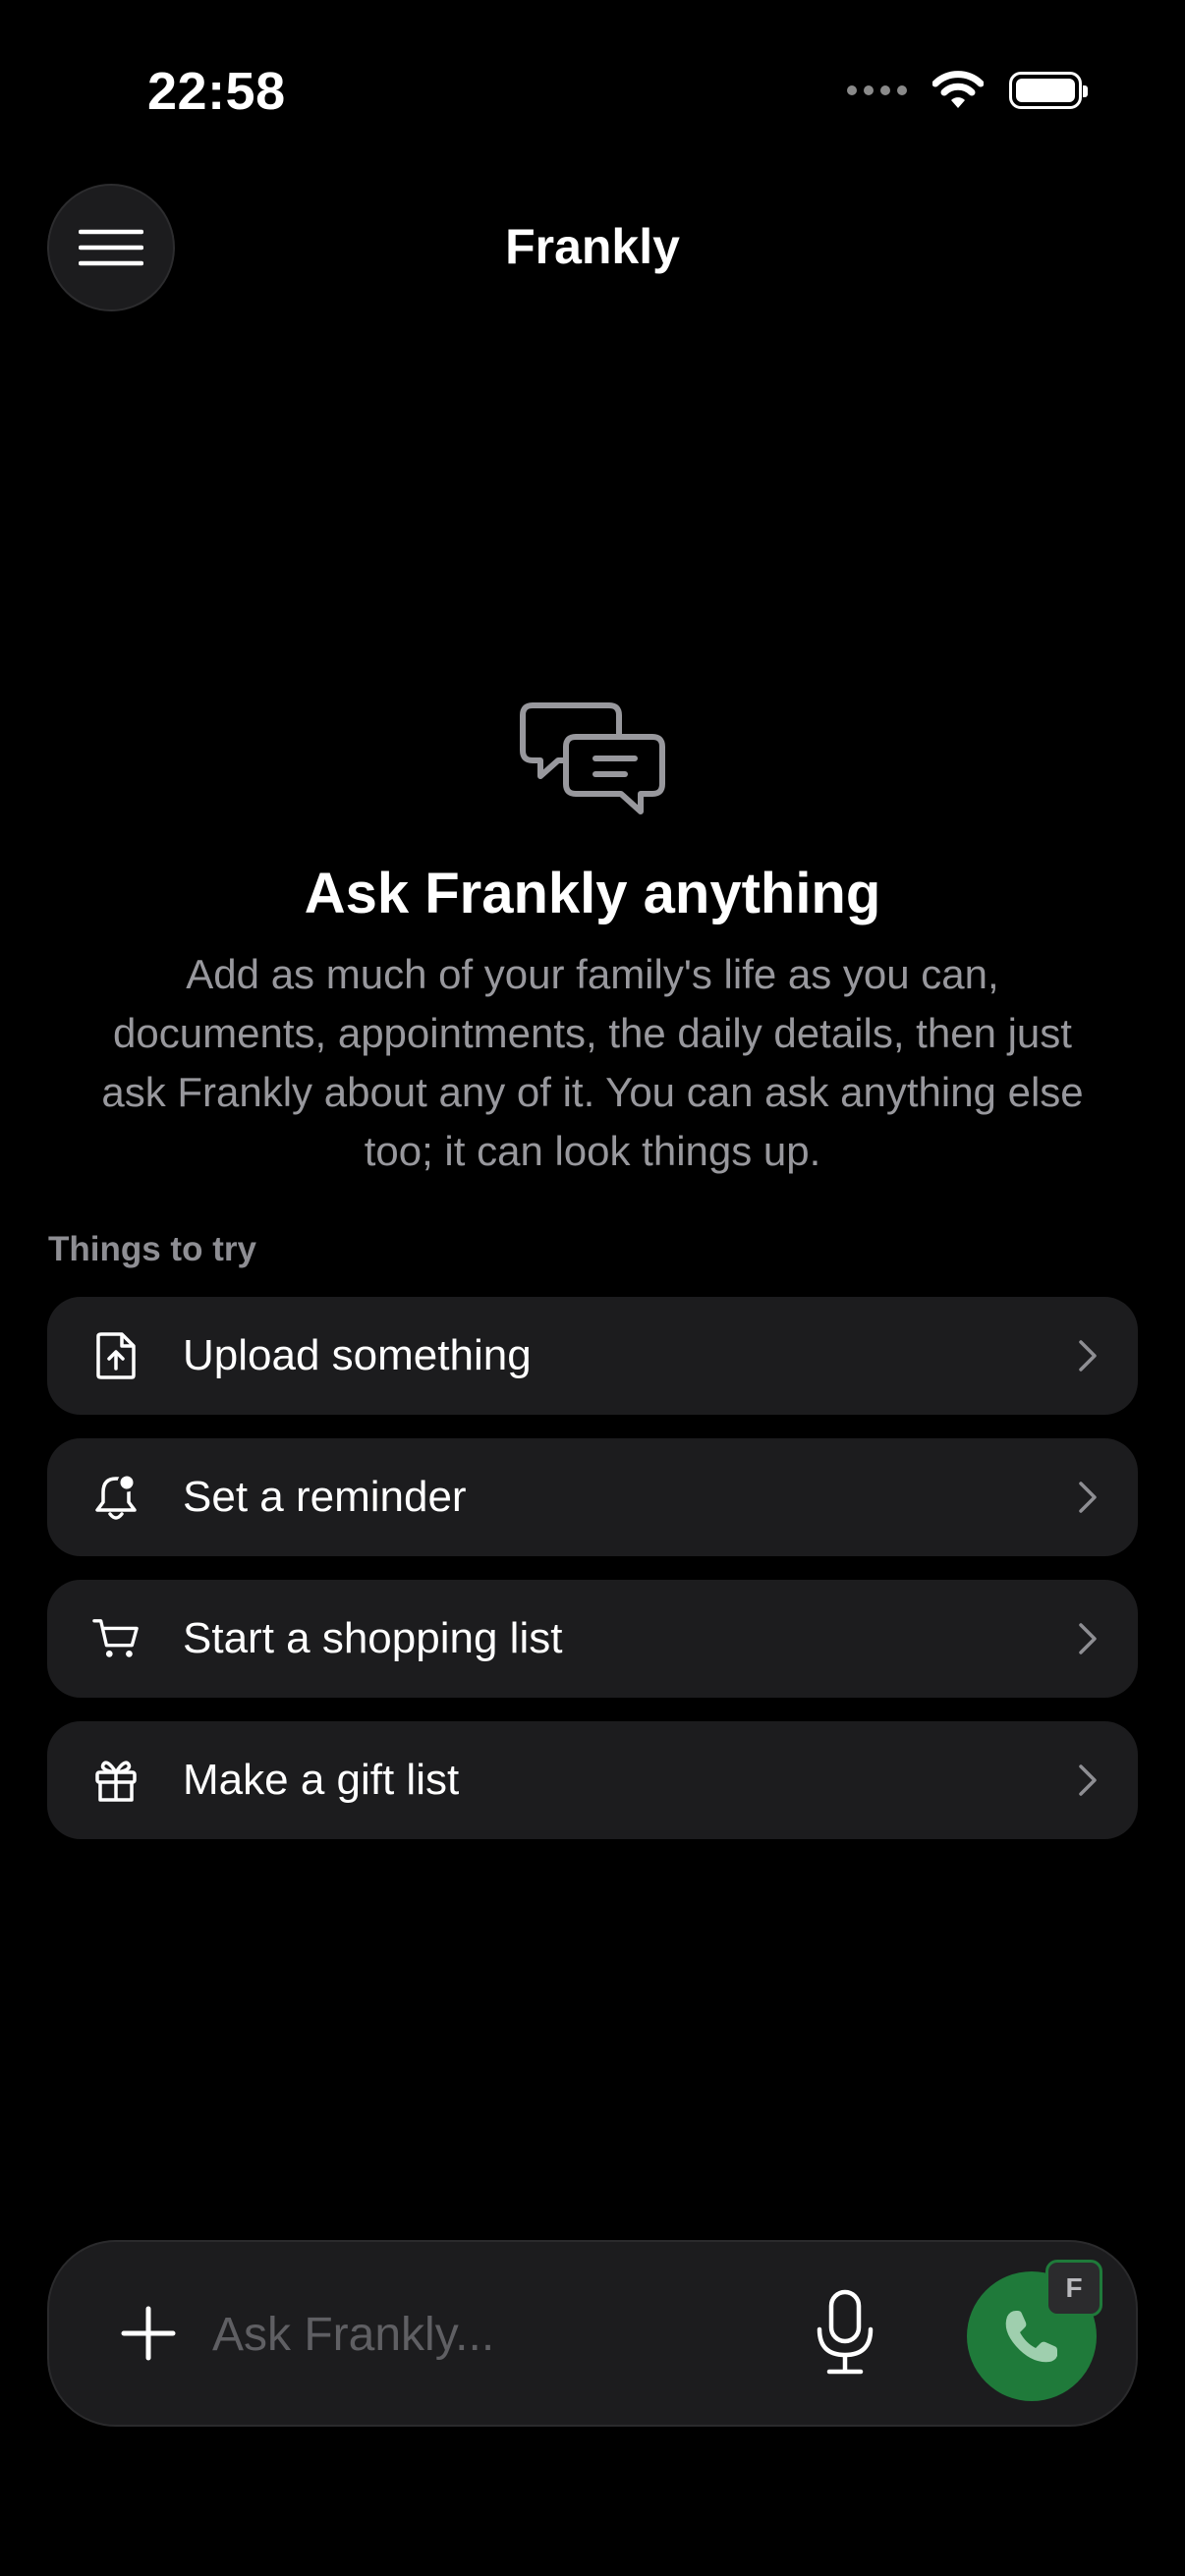 The image size is (1185, 2576). What do you see at coordinates (592, 1639) in the screenshot?
I see `suggestion-start-a-shopping-list: Start a shopping list` at bounding box center [592, 1639].